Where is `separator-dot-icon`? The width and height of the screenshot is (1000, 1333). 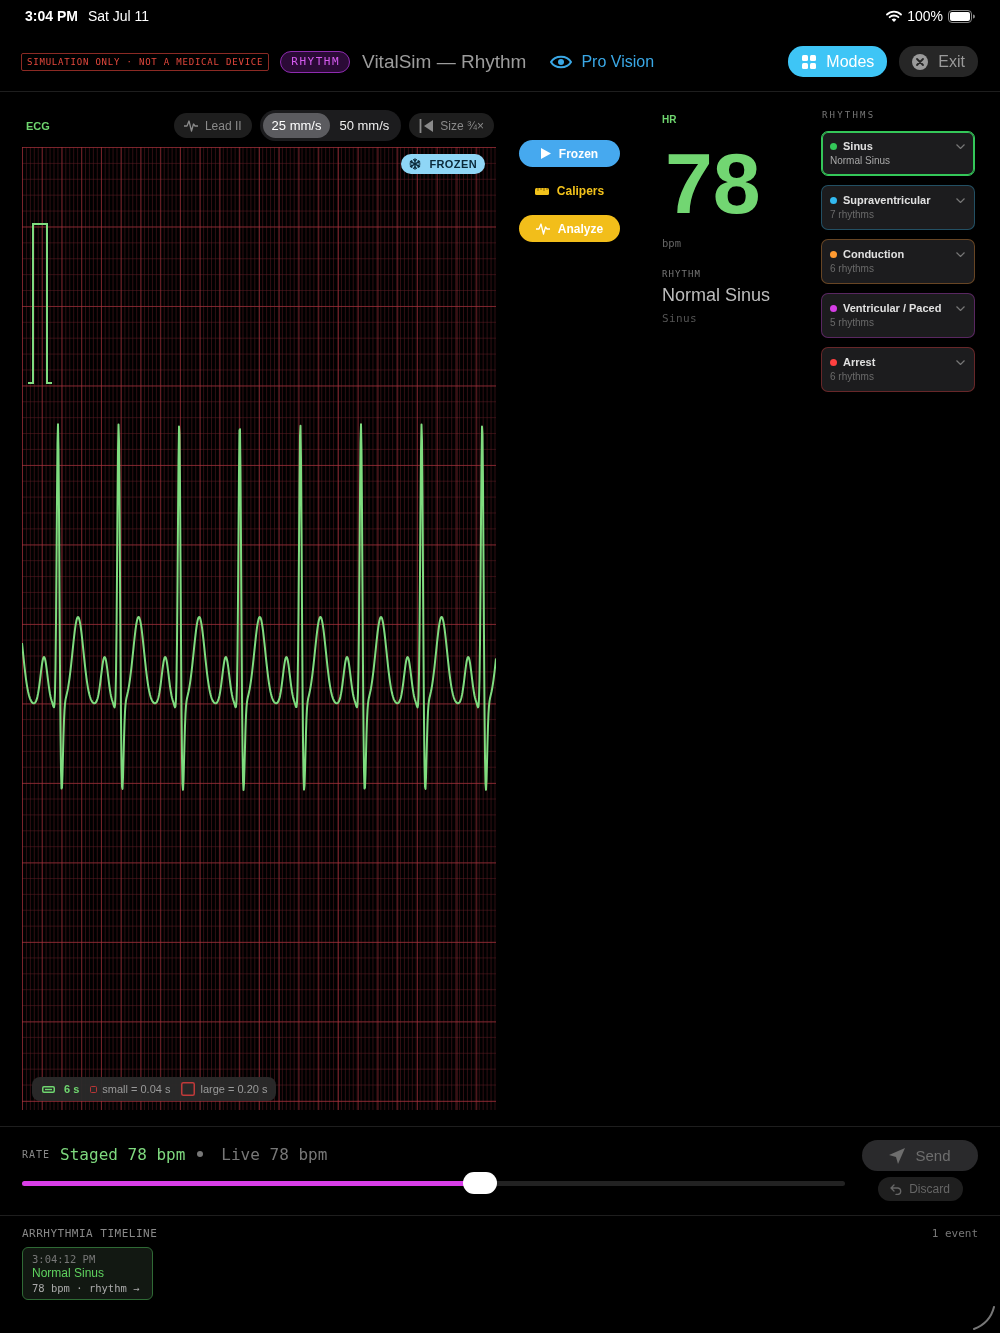
separator-dot-icon is located at coordinates (200, 1154).